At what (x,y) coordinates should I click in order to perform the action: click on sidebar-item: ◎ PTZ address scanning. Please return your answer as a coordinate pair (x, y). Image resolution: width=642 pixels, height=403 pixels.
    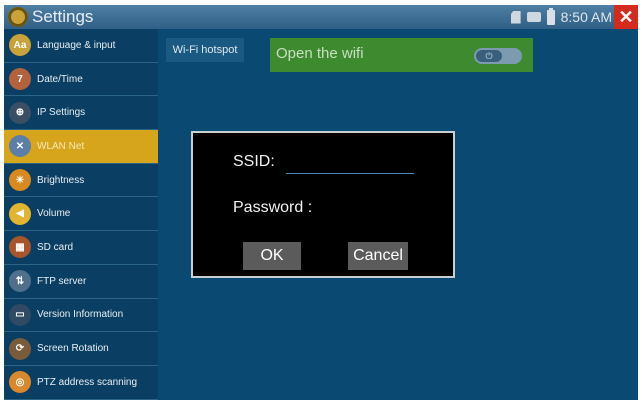
    Looking at the image, I should click on (81, 383).